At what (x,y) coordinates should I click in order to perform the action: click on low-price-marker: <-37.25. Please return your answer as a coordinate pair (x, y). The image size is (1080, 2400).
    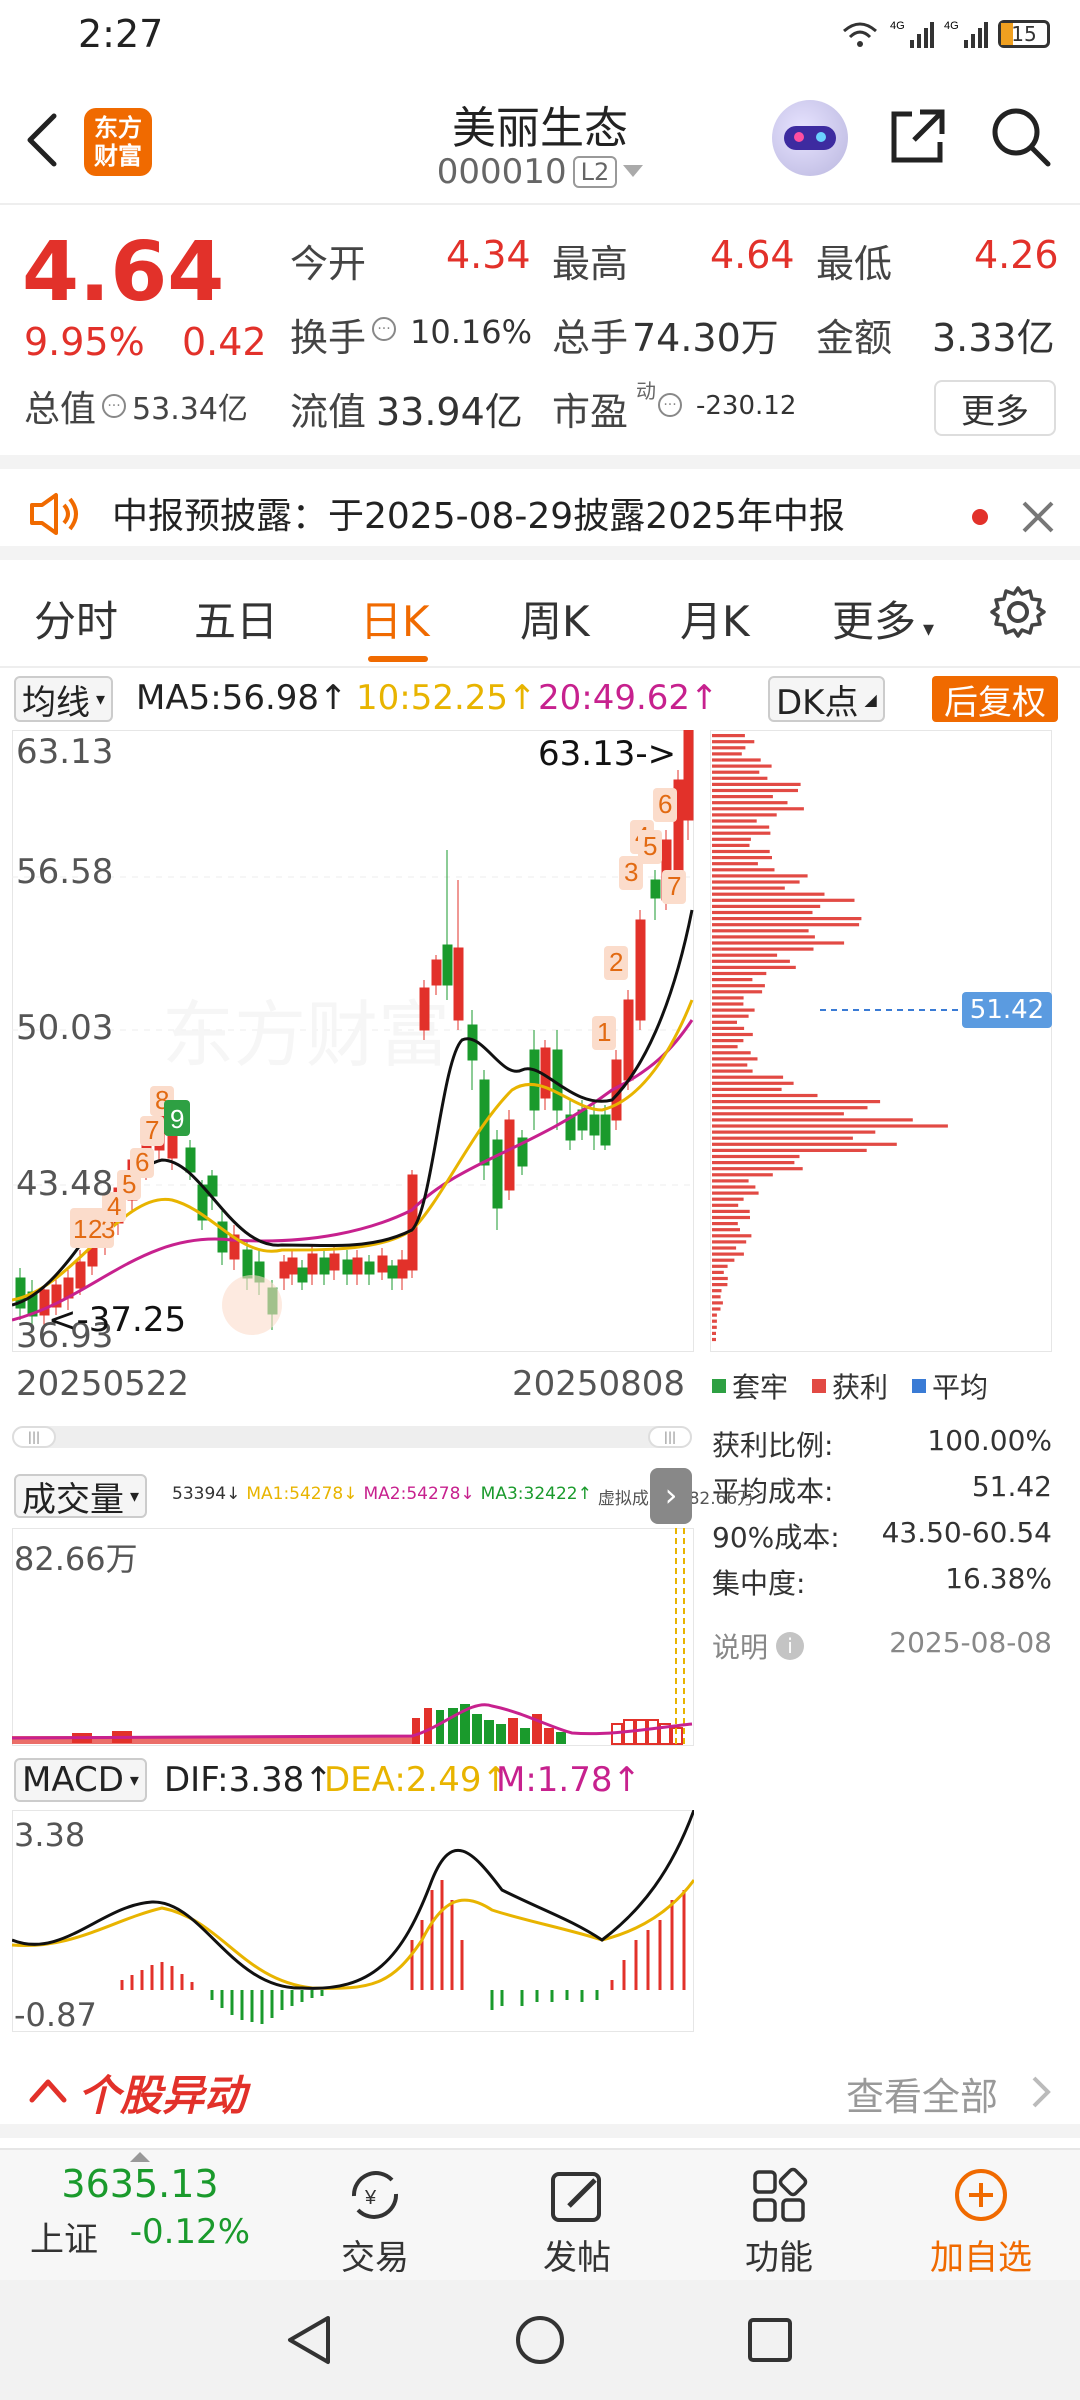
    Looking at the image, I should click on (117, 1320).